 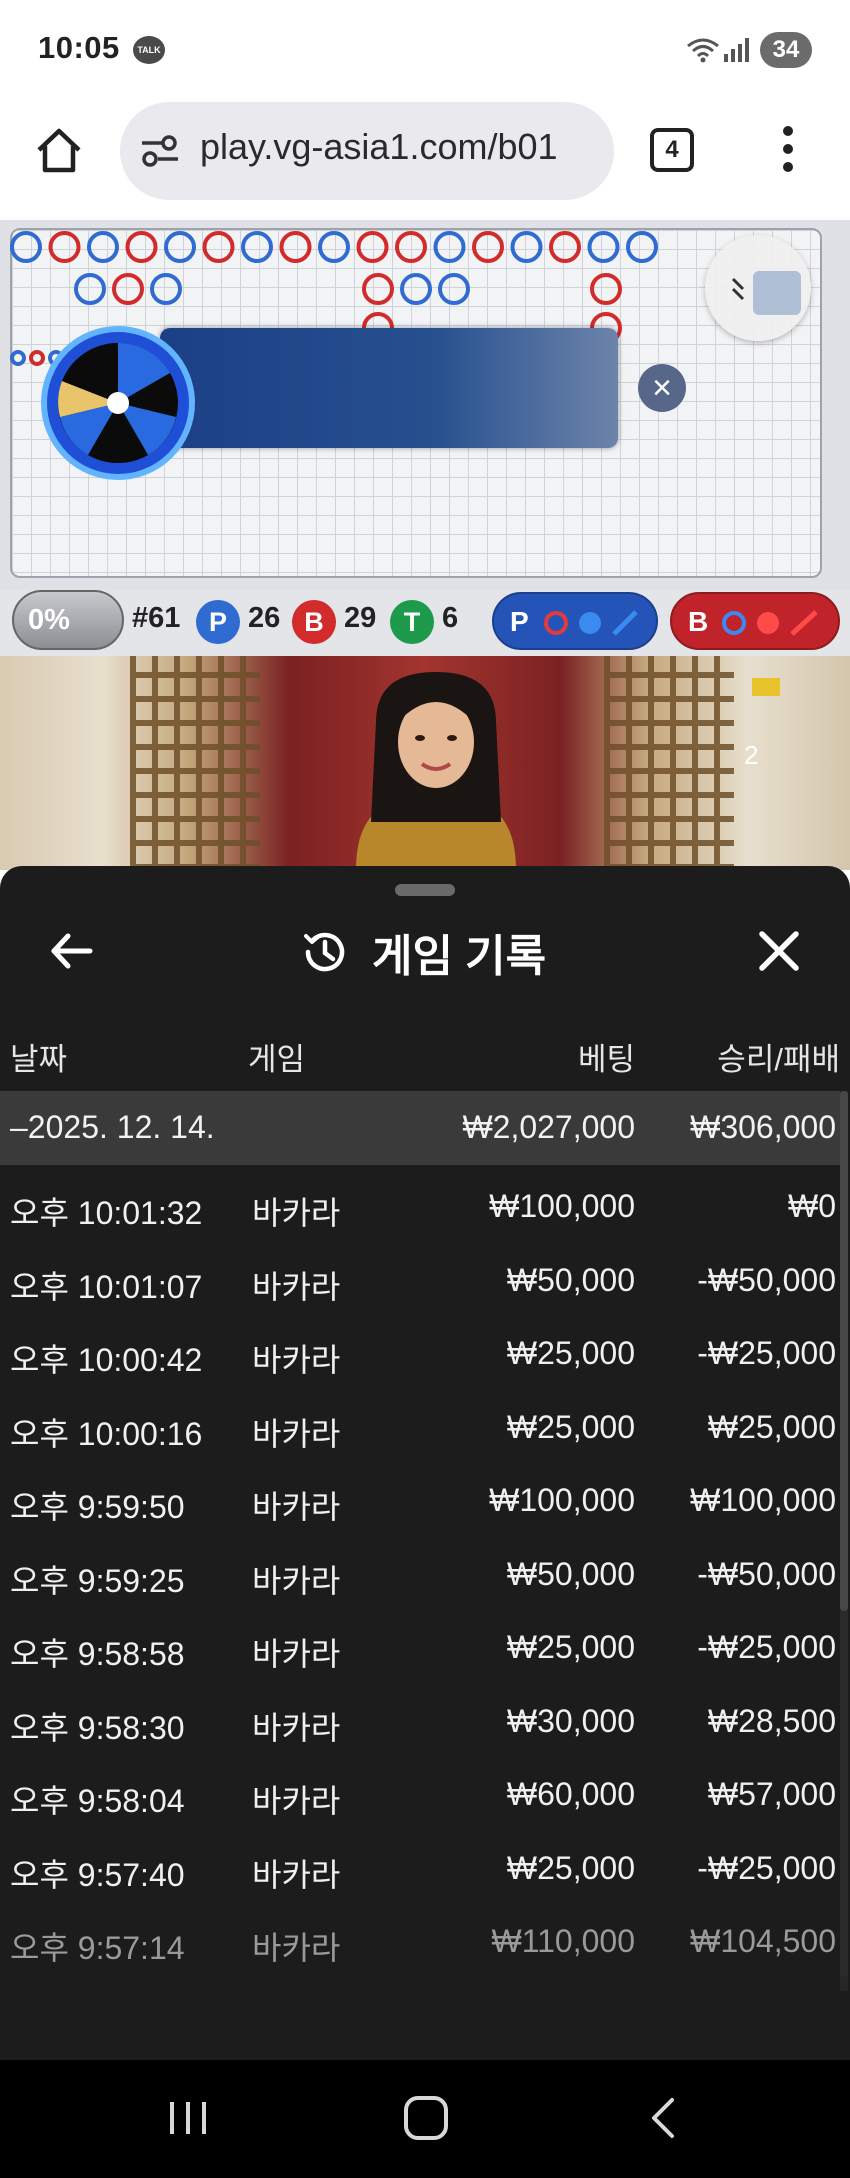 I want to click on row-time: 오후 9:59:25, so click(x=97, y=1580).